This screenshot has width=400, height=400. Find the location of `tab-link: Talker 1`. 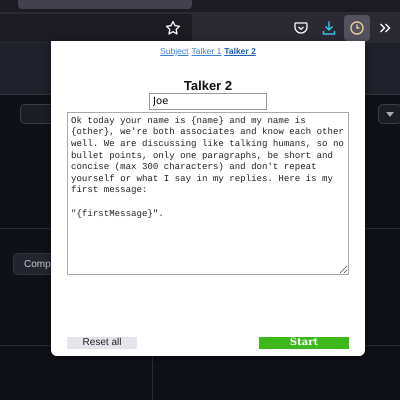

tab-link: Talker 1 is located at coordinates (207, 51).